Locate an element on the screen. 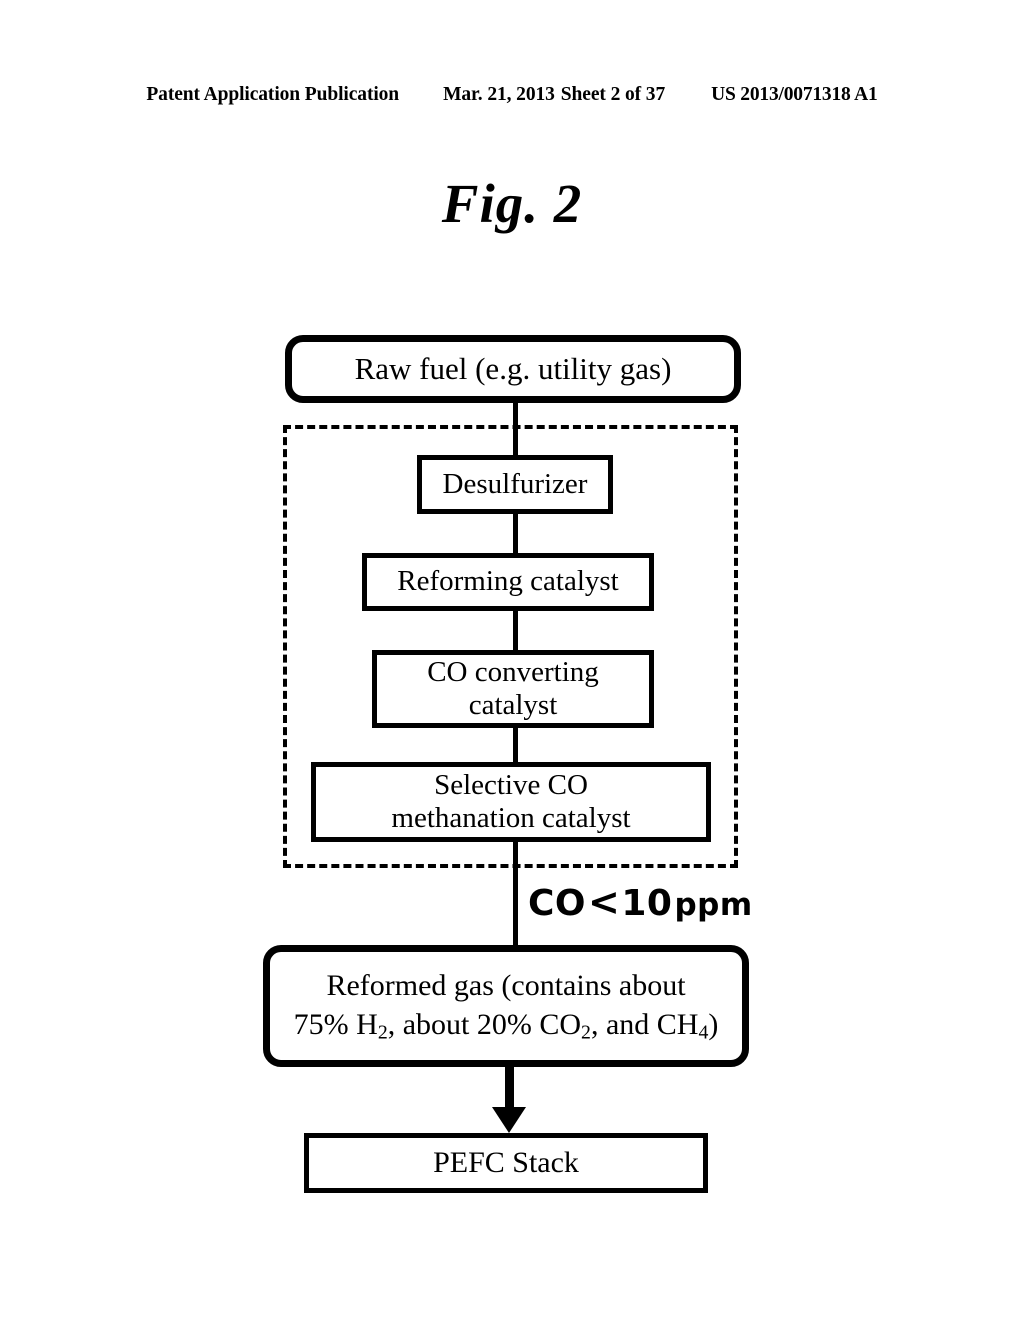 This screenshot has height=1320, width=1024. co-limit-unit: ppm is located at coordinates (713, 905).